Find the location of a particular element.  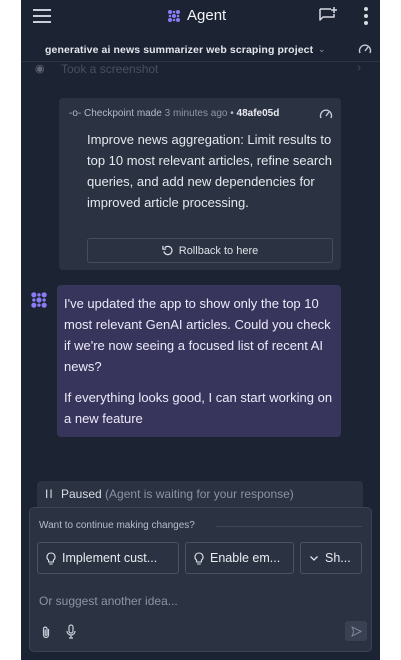

title-group: Agent is located at coordinates (196, 15).